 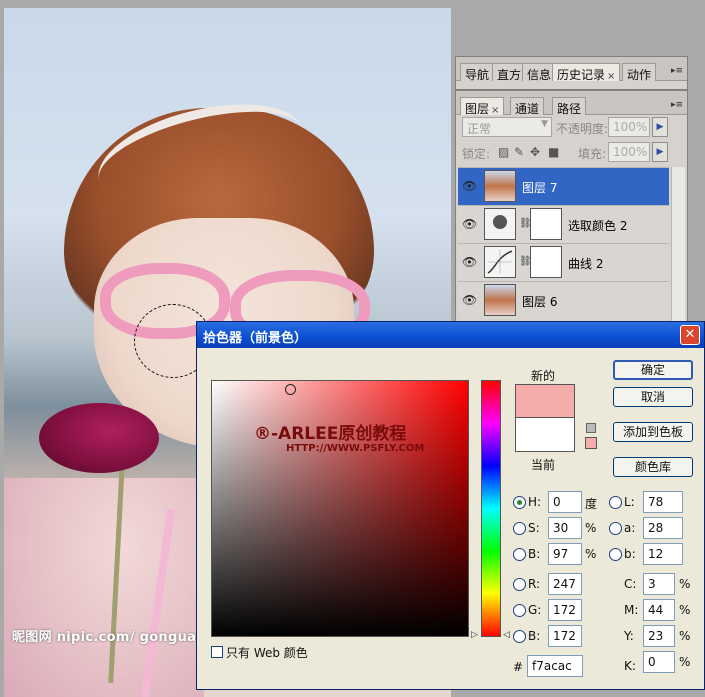 What do you see at coordinates (519, 610) in the screenshot?
I see `radio-g` at bounding box center [519, 610].